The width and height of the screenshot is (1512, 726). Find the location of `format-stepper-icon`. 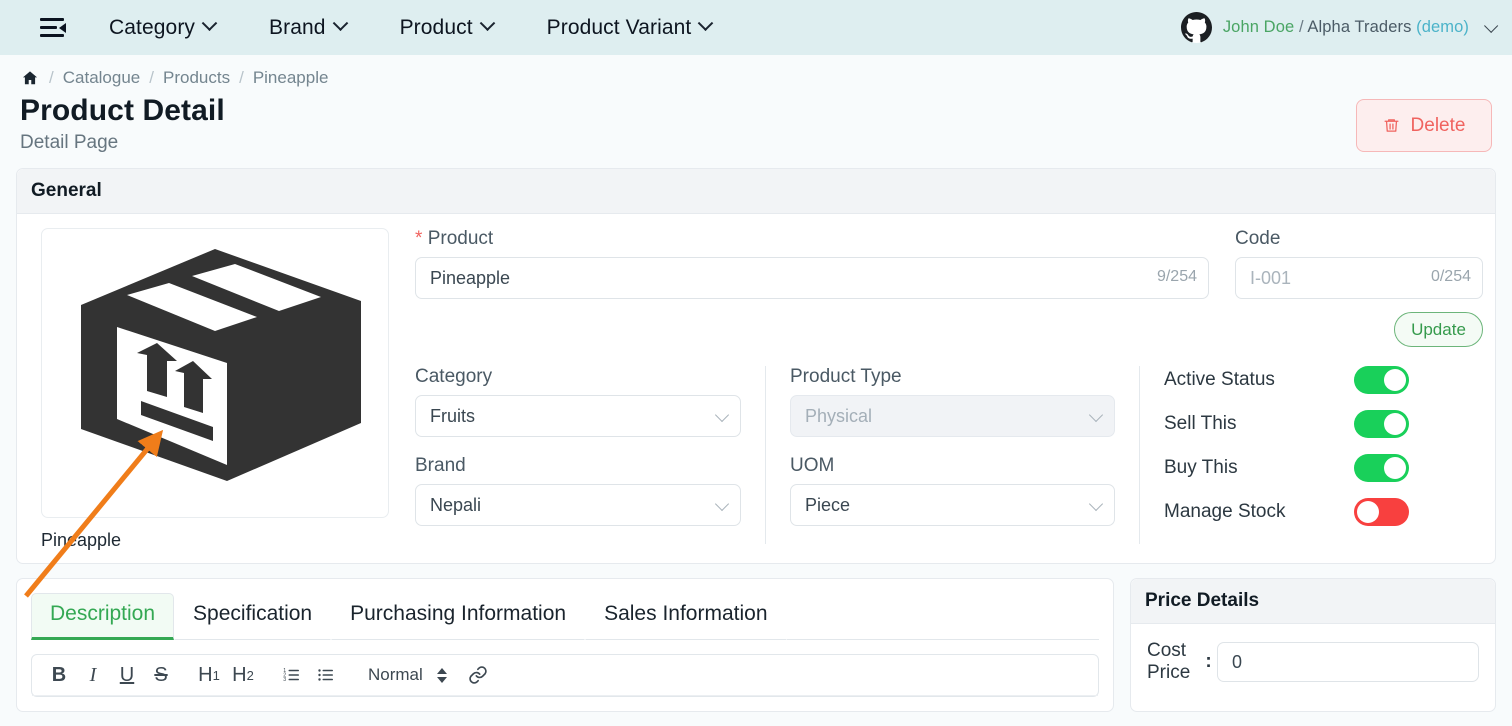

format-stepper-icon is located at coordinates (441, 675).